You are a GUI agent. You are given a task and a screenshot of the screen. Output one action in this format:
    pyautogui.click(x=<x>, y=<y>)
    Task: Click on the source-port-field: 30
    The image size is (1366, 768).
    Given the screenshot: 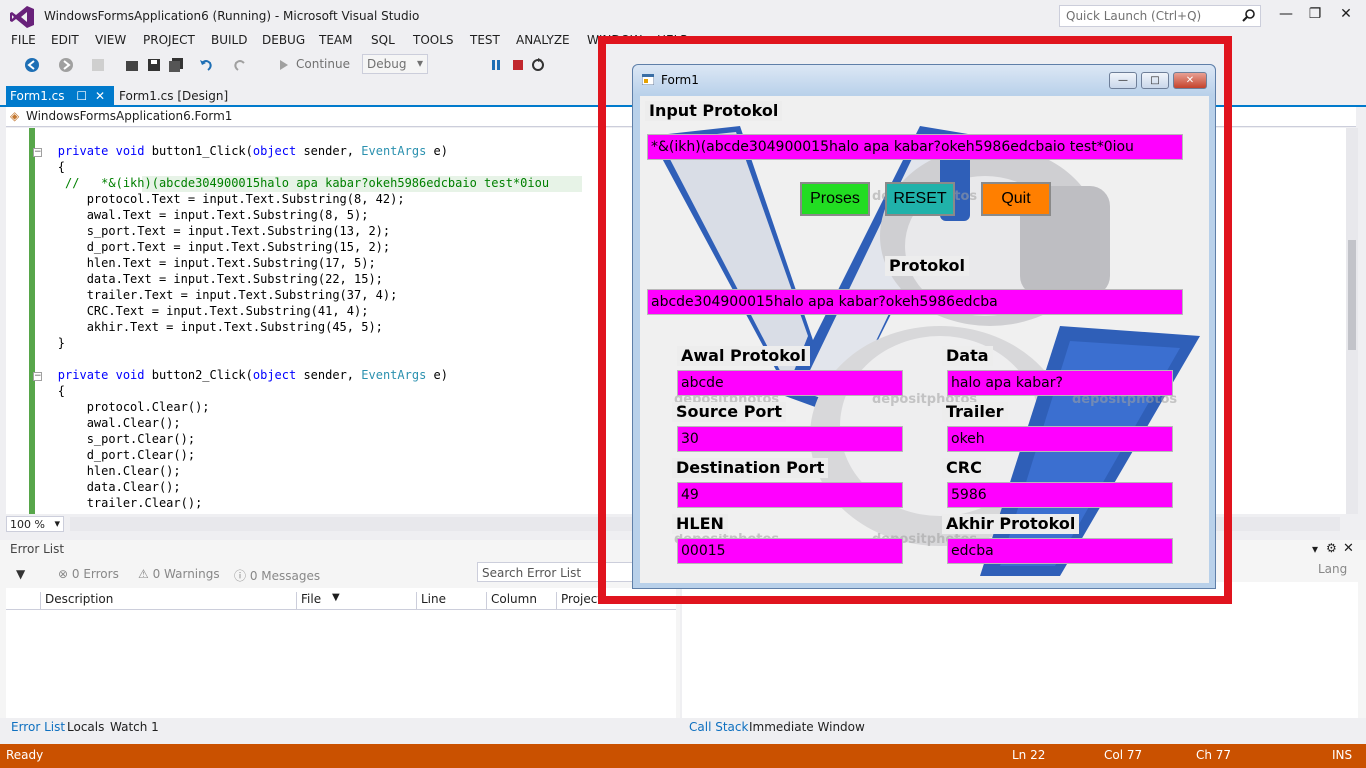 What is the action you would take?
    pyautogui.click(x=790, y=439)
    